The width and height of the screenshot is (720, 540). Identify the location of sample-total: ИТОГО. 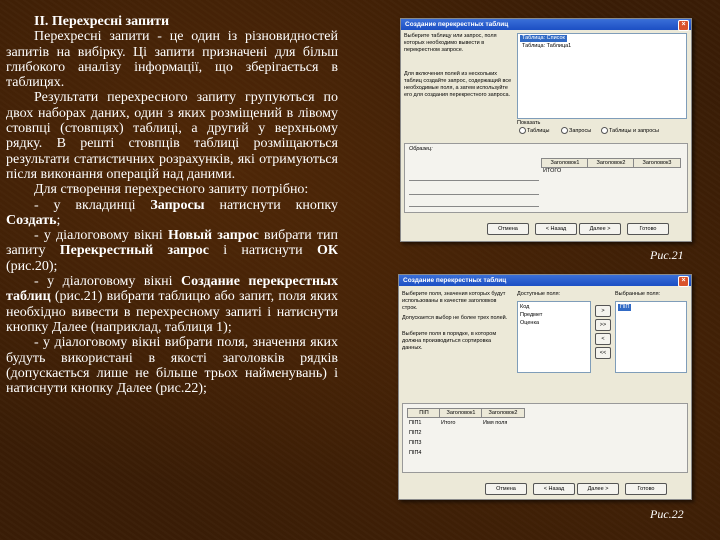
(552, 171).